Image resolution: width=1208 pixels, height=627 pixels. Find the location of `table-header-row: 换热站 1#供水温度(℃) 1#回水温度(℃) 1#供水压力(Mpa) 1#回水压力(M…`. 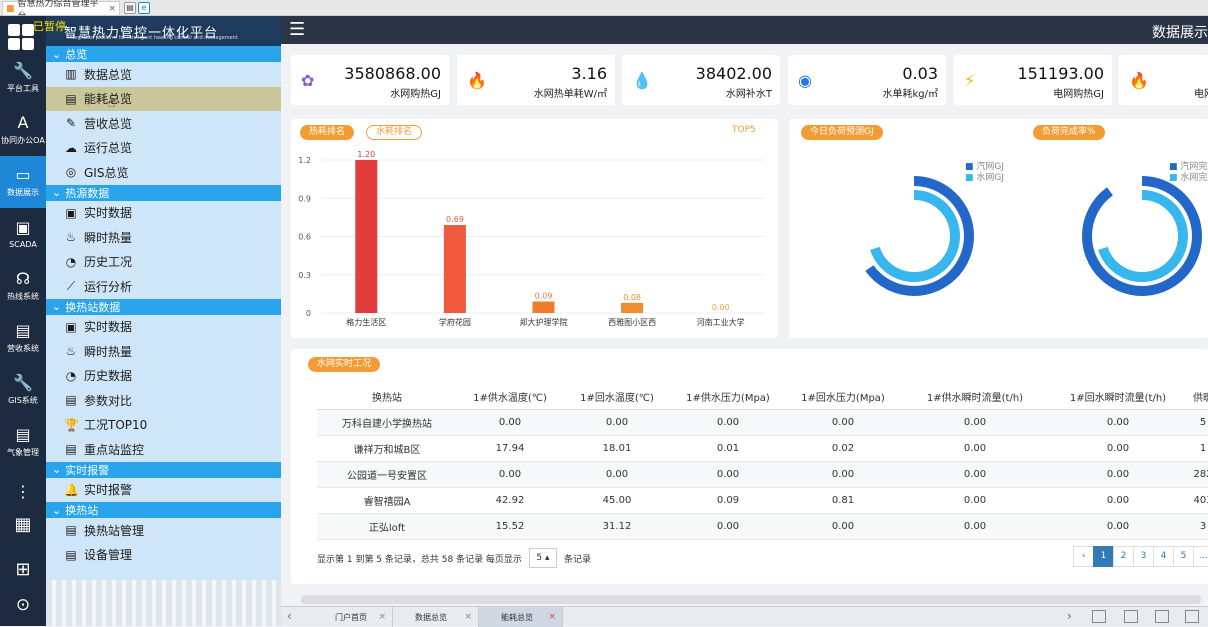

table-header-row: 换热站 1#供水温度(℃) 1#回水温度(℃) 1#供水压力(Mpa) 1#回水压力(M… is located at coordinates (762, 397).